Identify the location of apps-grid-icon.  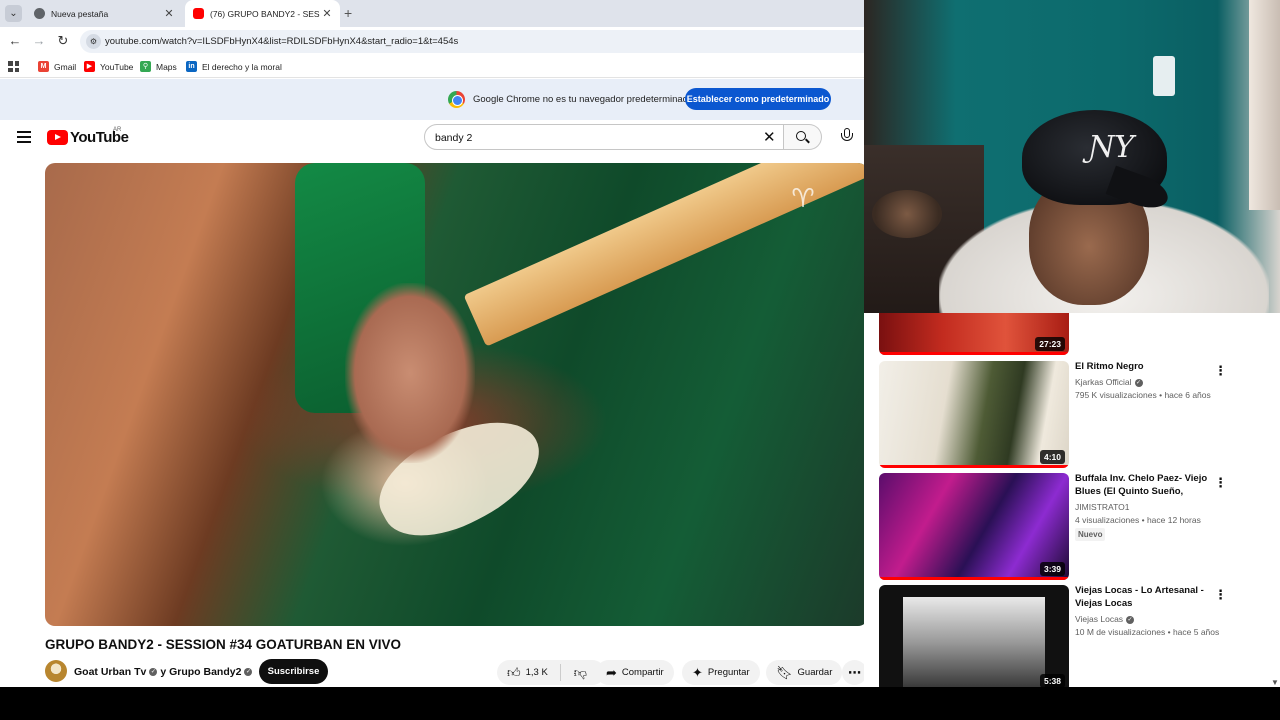
(13, 66).